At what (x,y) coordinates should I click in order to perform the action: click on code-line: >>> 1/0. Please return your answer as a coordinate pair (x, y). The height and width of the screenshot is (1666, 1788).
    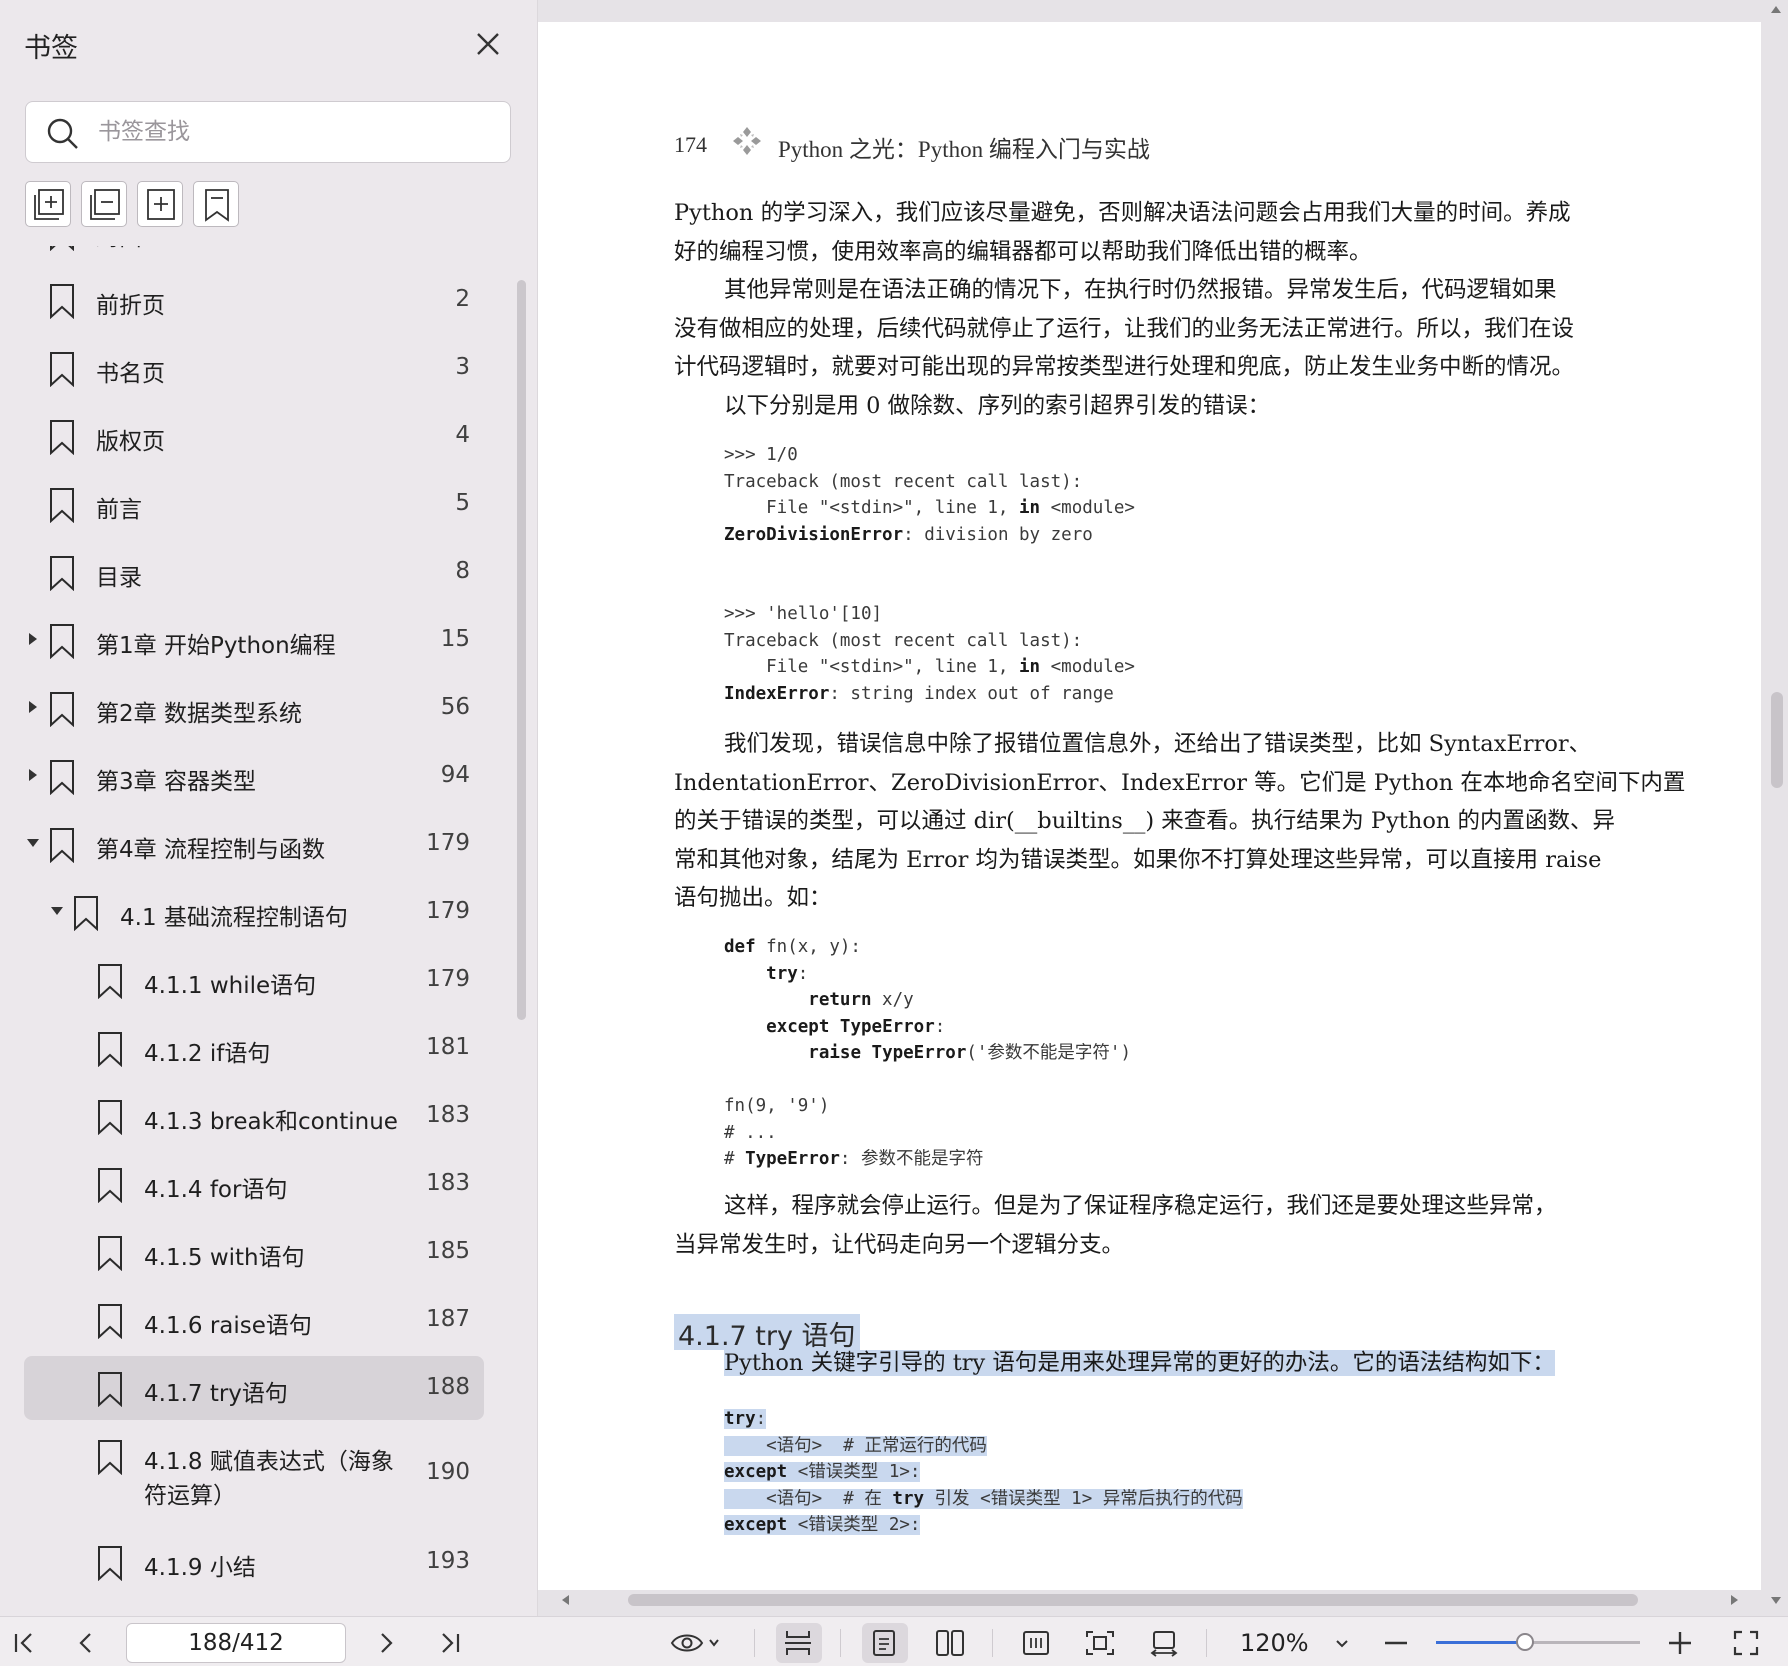
    Looking at the image, I should click on (761, 455).